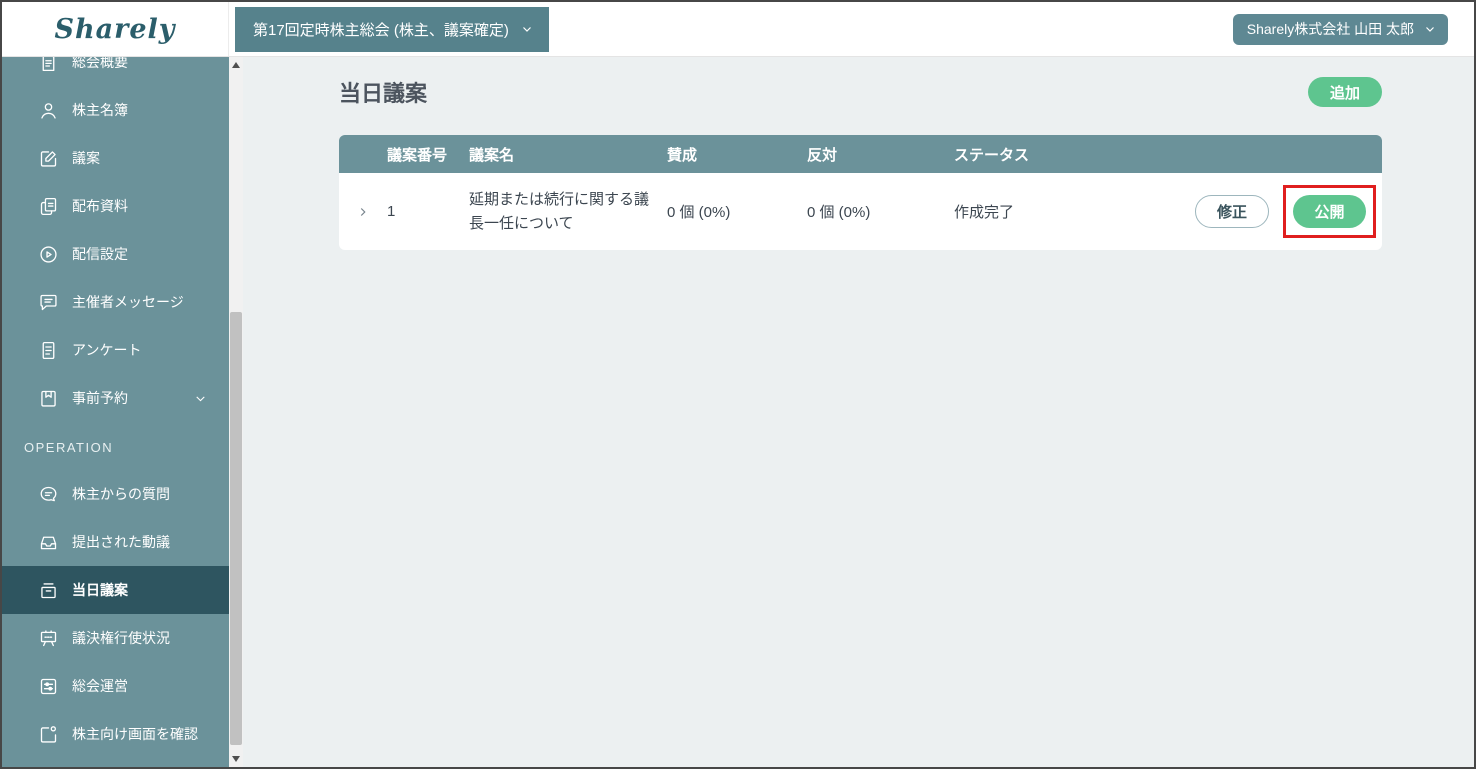 Image resolution: width=1476 pixels, height=769 pixels. What do you see at coordinates (100, 63) in the screenshot?
I see `sidebar-item-label: 総会概要` at bounding box center [100, 63].